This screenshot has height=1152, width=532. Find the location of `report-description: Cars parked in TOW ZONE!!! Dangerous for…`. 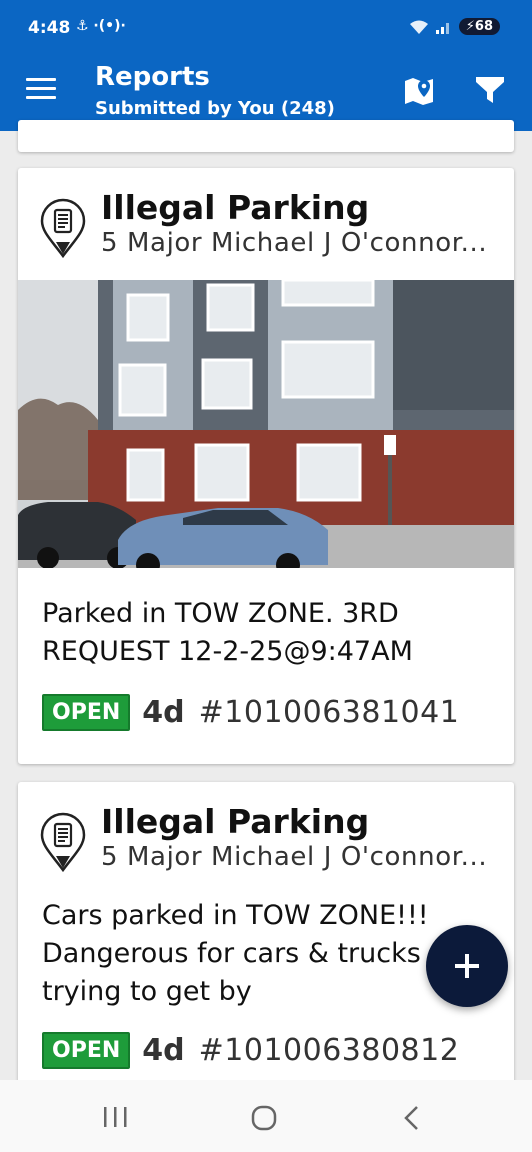

report-description: Cars parked in TOW ZONE!!! Dangerous for… is located at coordinates (235, 953).